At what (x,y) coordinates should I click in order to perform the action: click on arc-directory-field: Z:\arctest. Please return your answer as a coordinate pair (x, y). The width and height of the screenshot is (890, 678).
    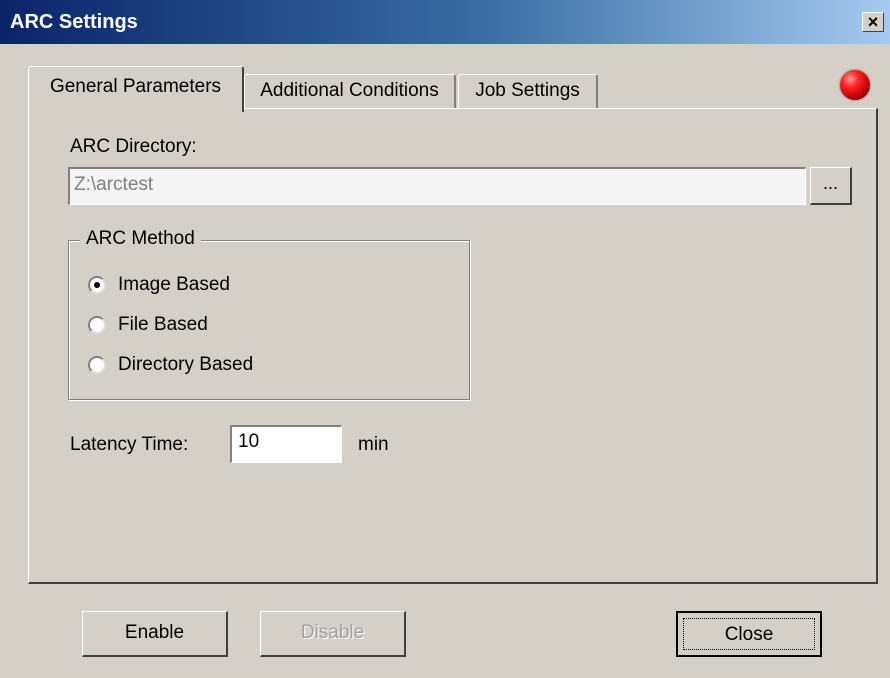
    Looking at the image, I should click on (437, 186).